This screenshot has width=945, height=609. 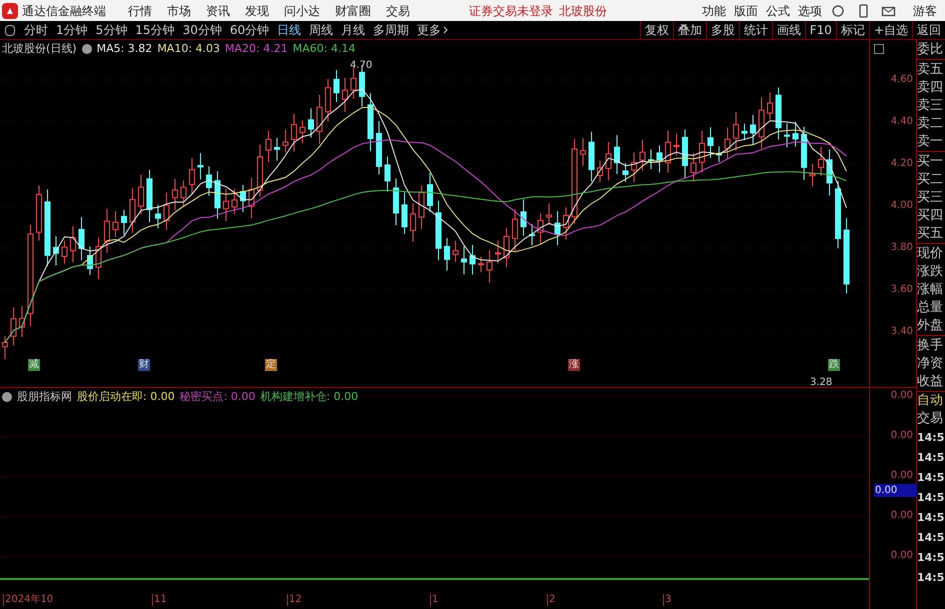 I want to click on signal-tag: 减, so click(x=34, y=365).